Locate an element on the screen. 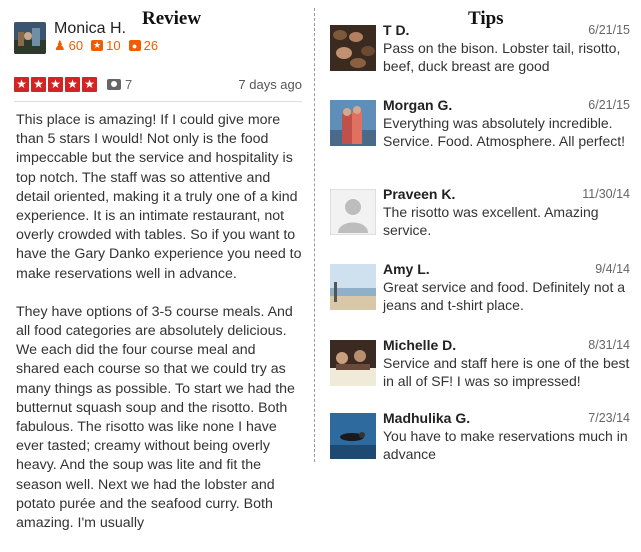  review-divider is located at coordinates (158, 101).